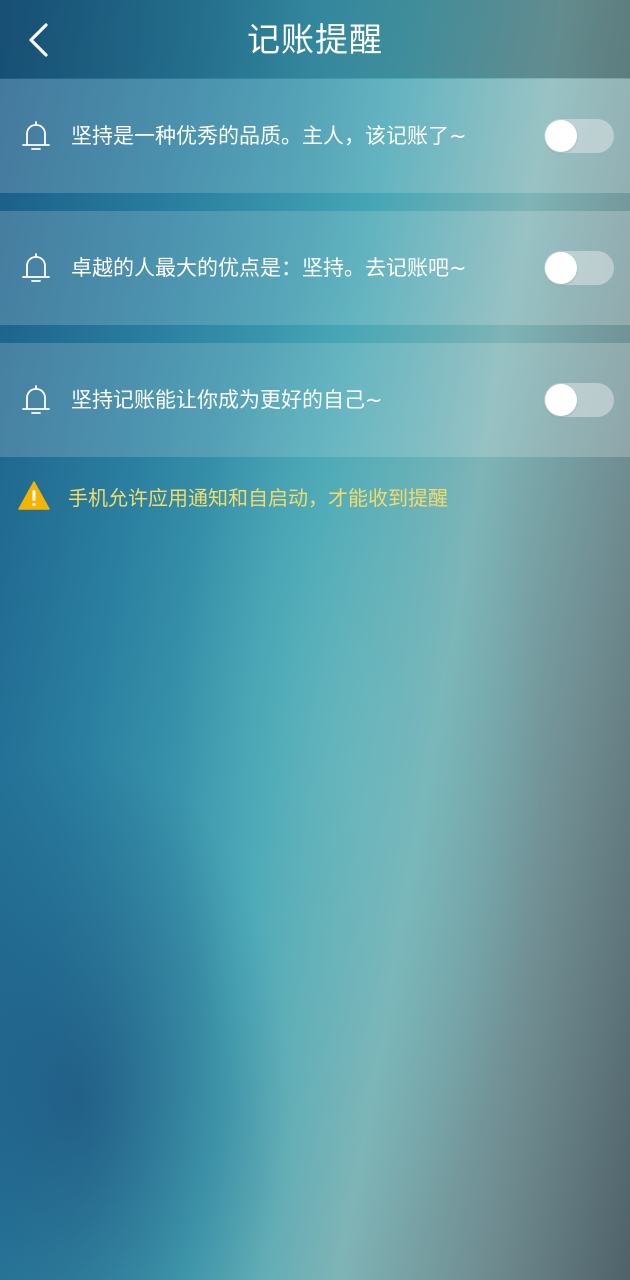 Image resolution: width=630 pixels, height=1280 pixels. I want to click on notice-text: 手机允许应用通知和自启动，才能收到提醒, so click(258, 497).